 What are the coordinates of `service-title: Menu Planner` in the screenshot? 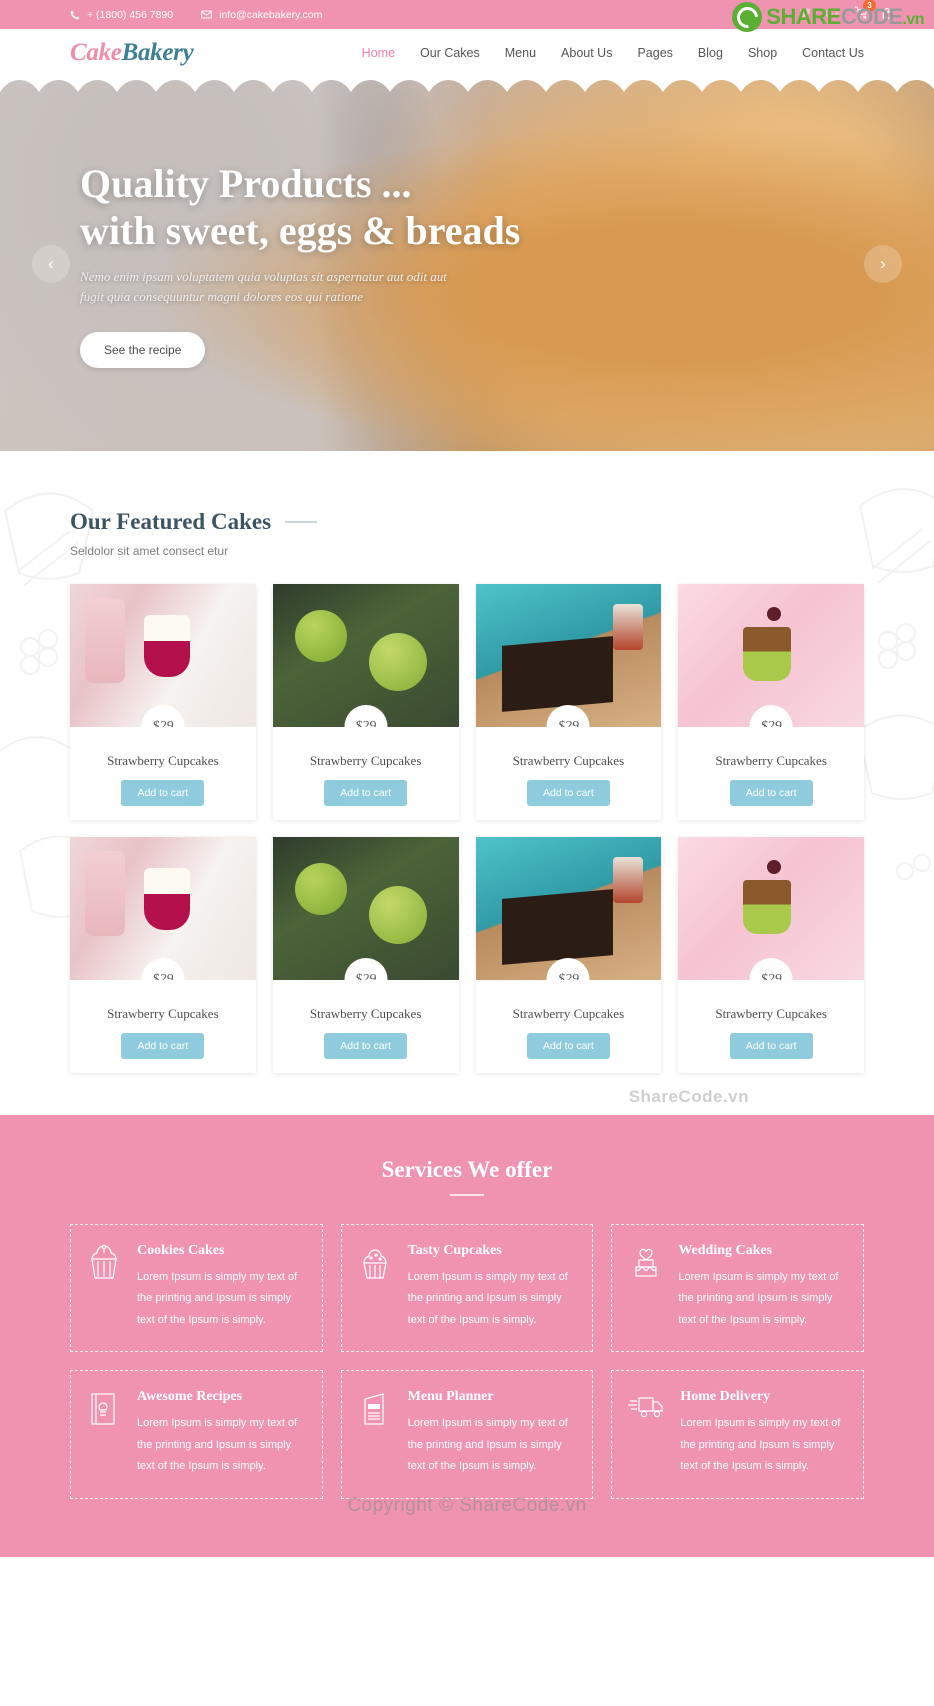 It's located at (450, 1397).